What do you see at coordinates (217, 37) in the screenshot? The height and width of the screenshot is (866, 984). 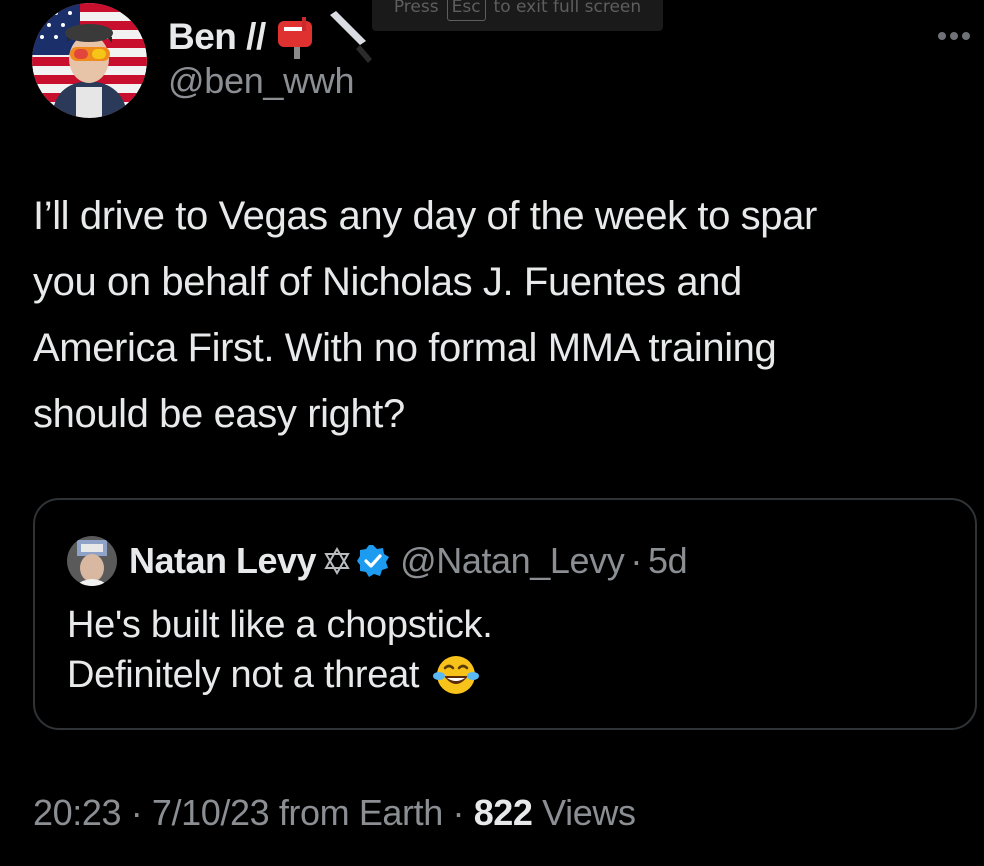 I see `author-name: Ben //` at bounding box center [217, 37].